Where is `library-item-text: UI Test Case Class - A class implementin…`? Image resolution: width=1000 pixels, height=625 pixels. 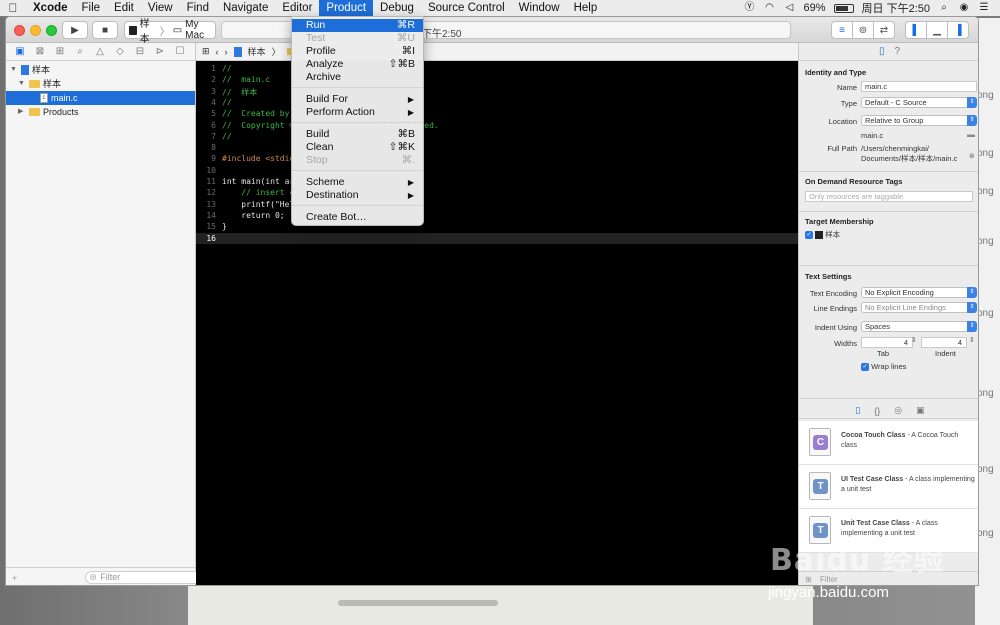
library-item-text: UI Test Case Class - A class implementin… is located at coordinates (908, 485).